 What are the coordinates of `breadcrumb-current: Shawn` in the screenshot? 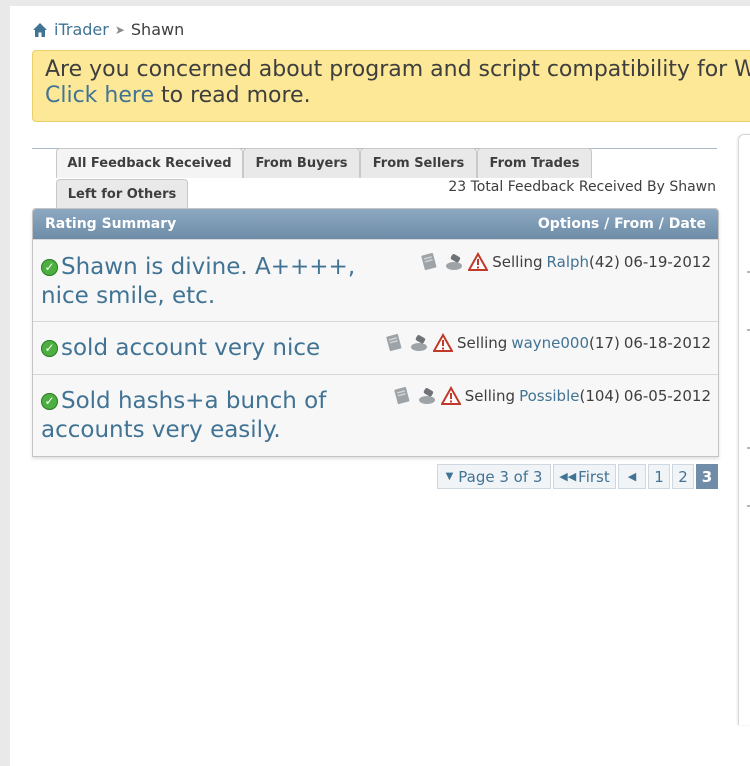 It's located at (157, 29).